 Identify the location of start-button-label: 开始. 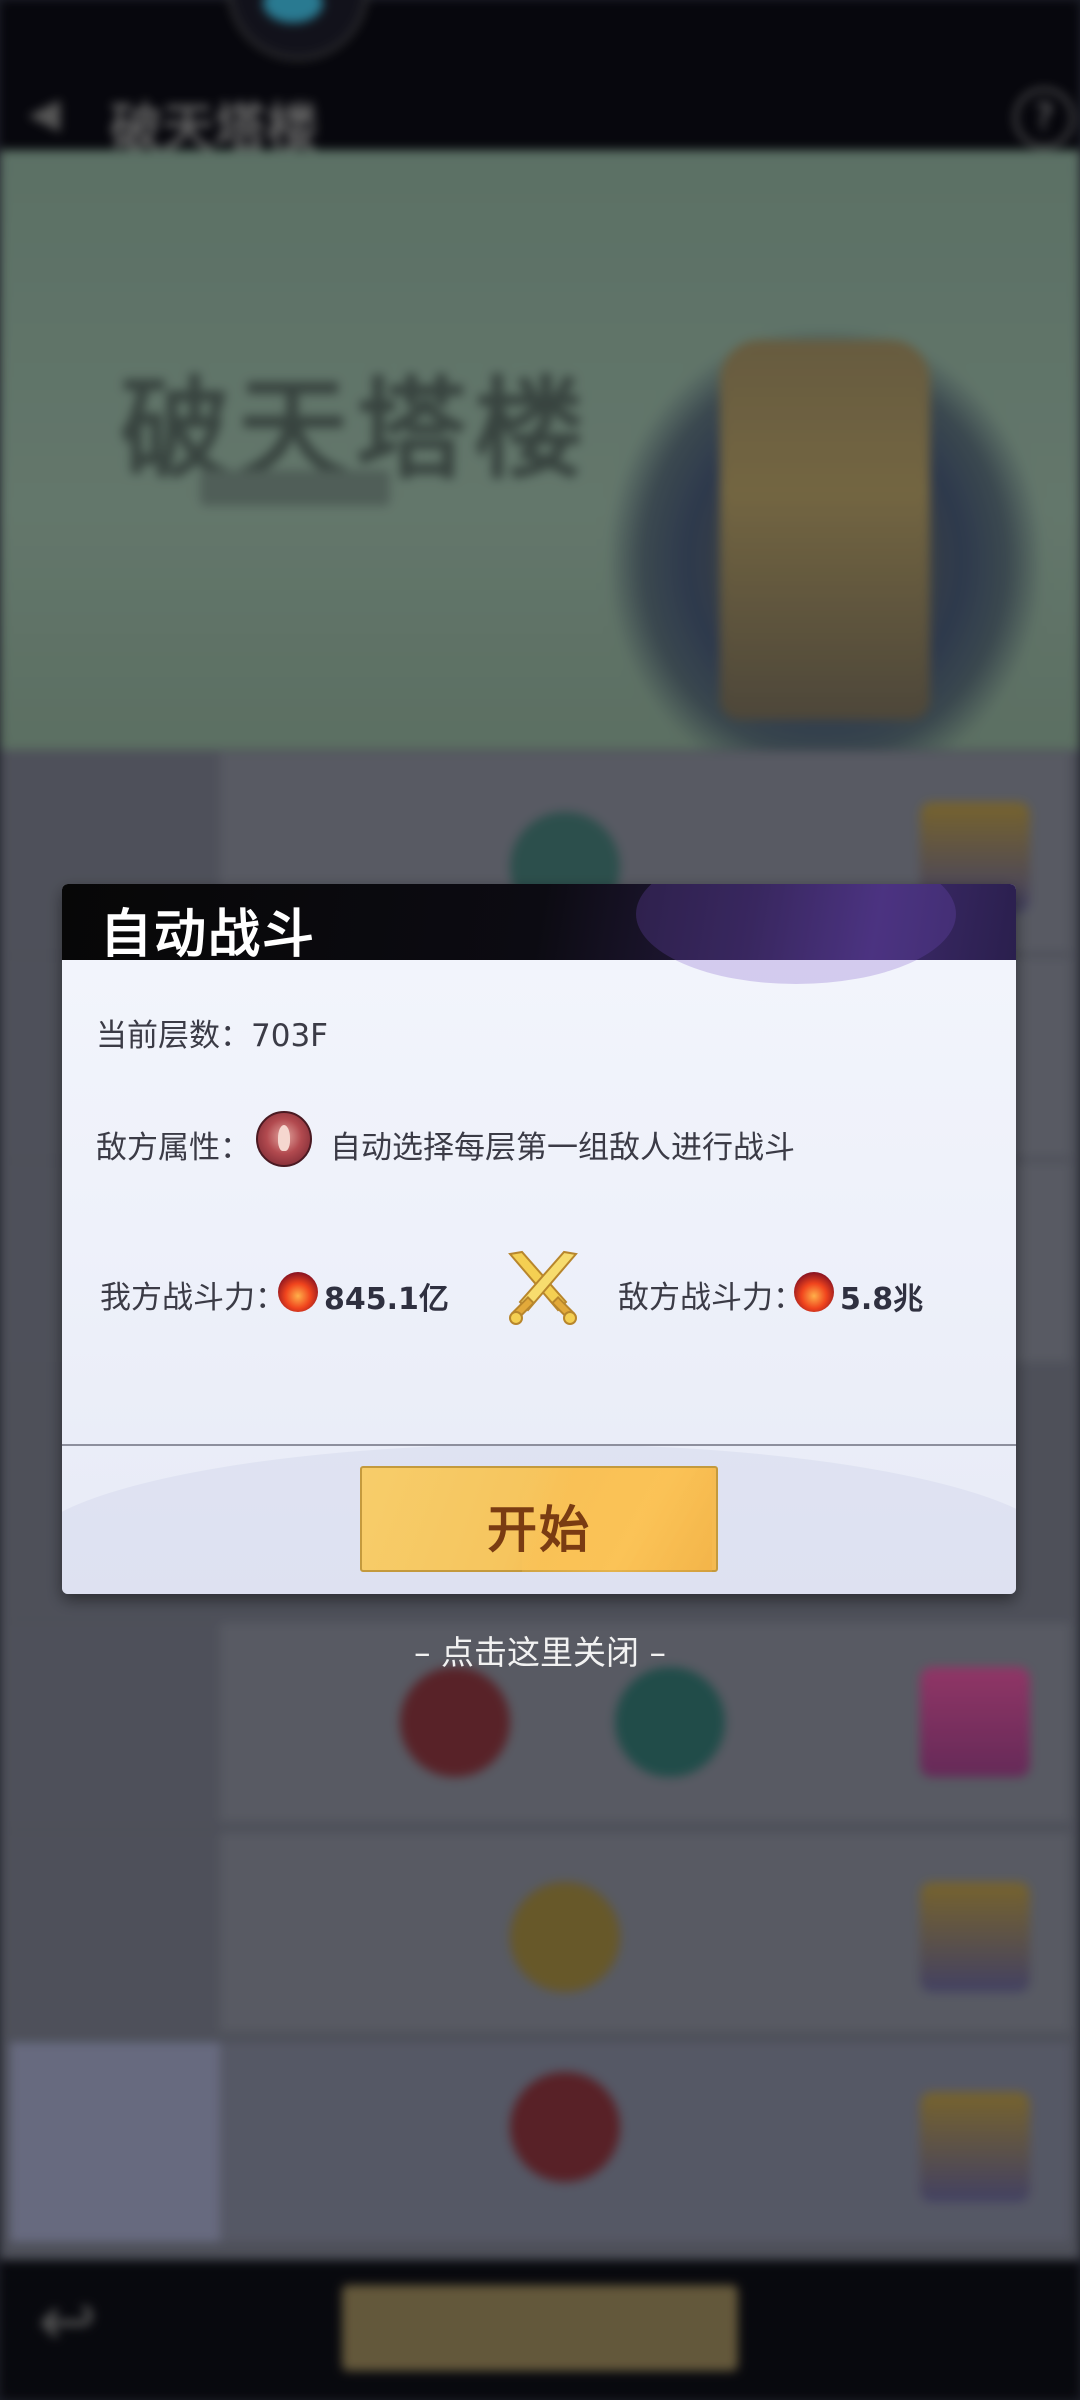
(539, 1530).